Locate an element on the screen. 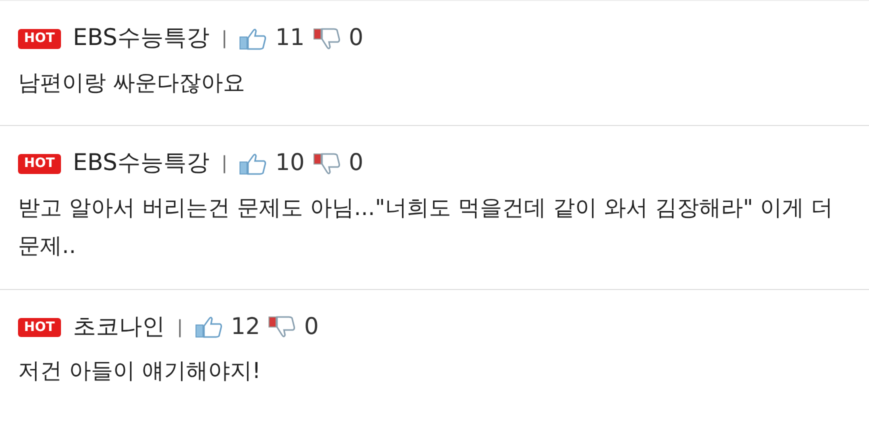  comment-text: 저건 아들이 얘기해야지! is located at coordinates (140, 372).